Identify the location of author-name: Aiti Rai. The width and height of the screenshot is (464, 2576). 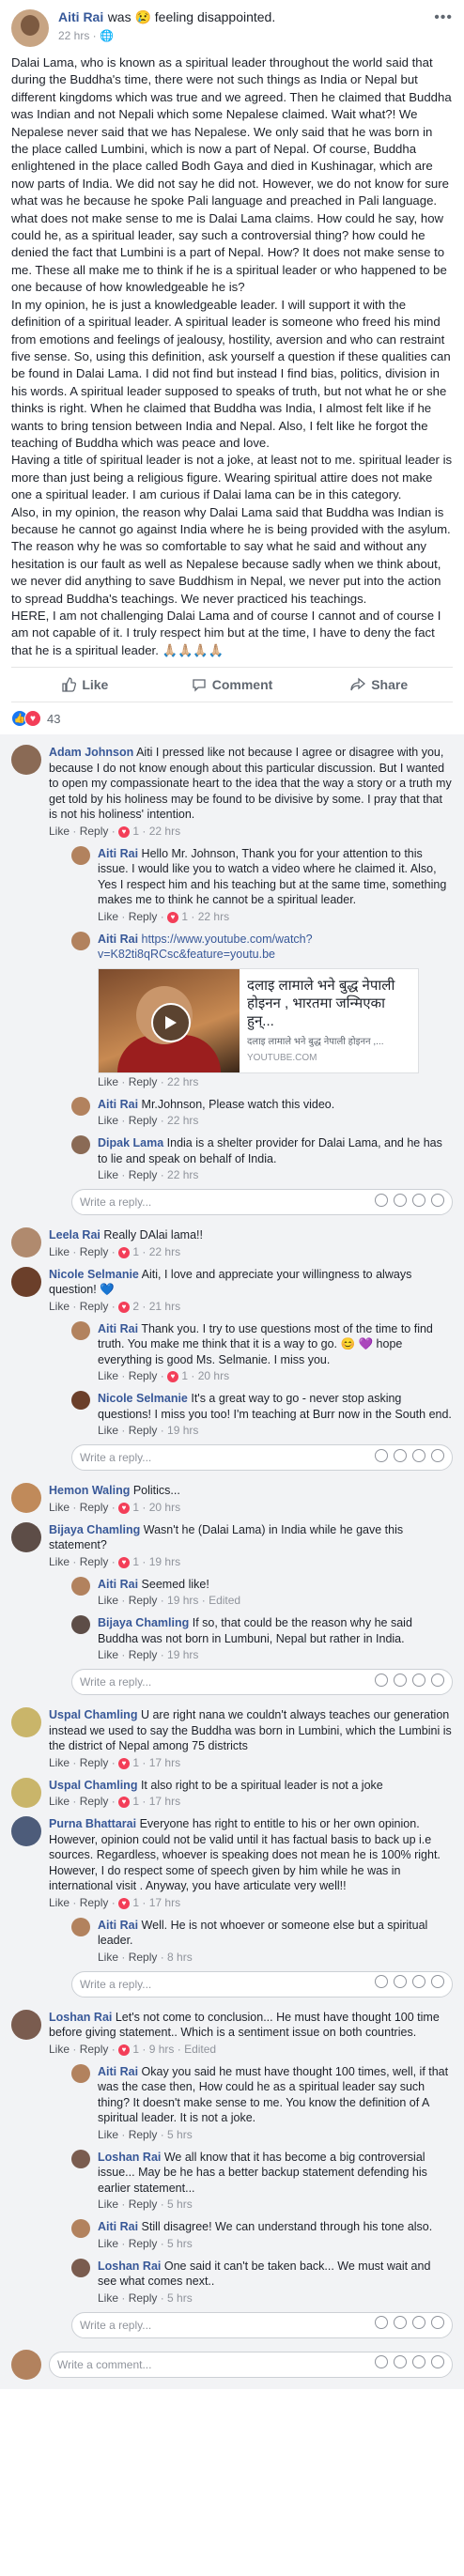
(80, 16).